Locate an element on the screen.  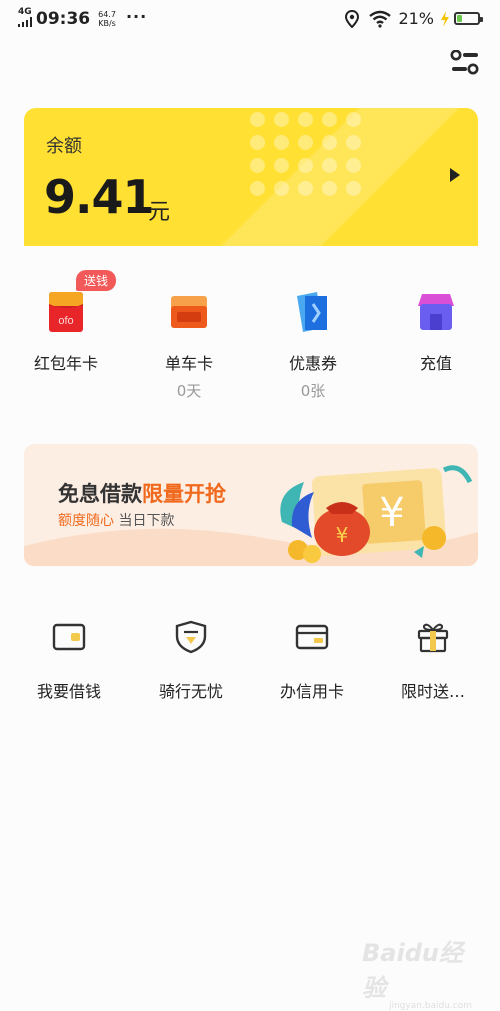
quick-item-label: 充值 is located at coordinates (435, 363).